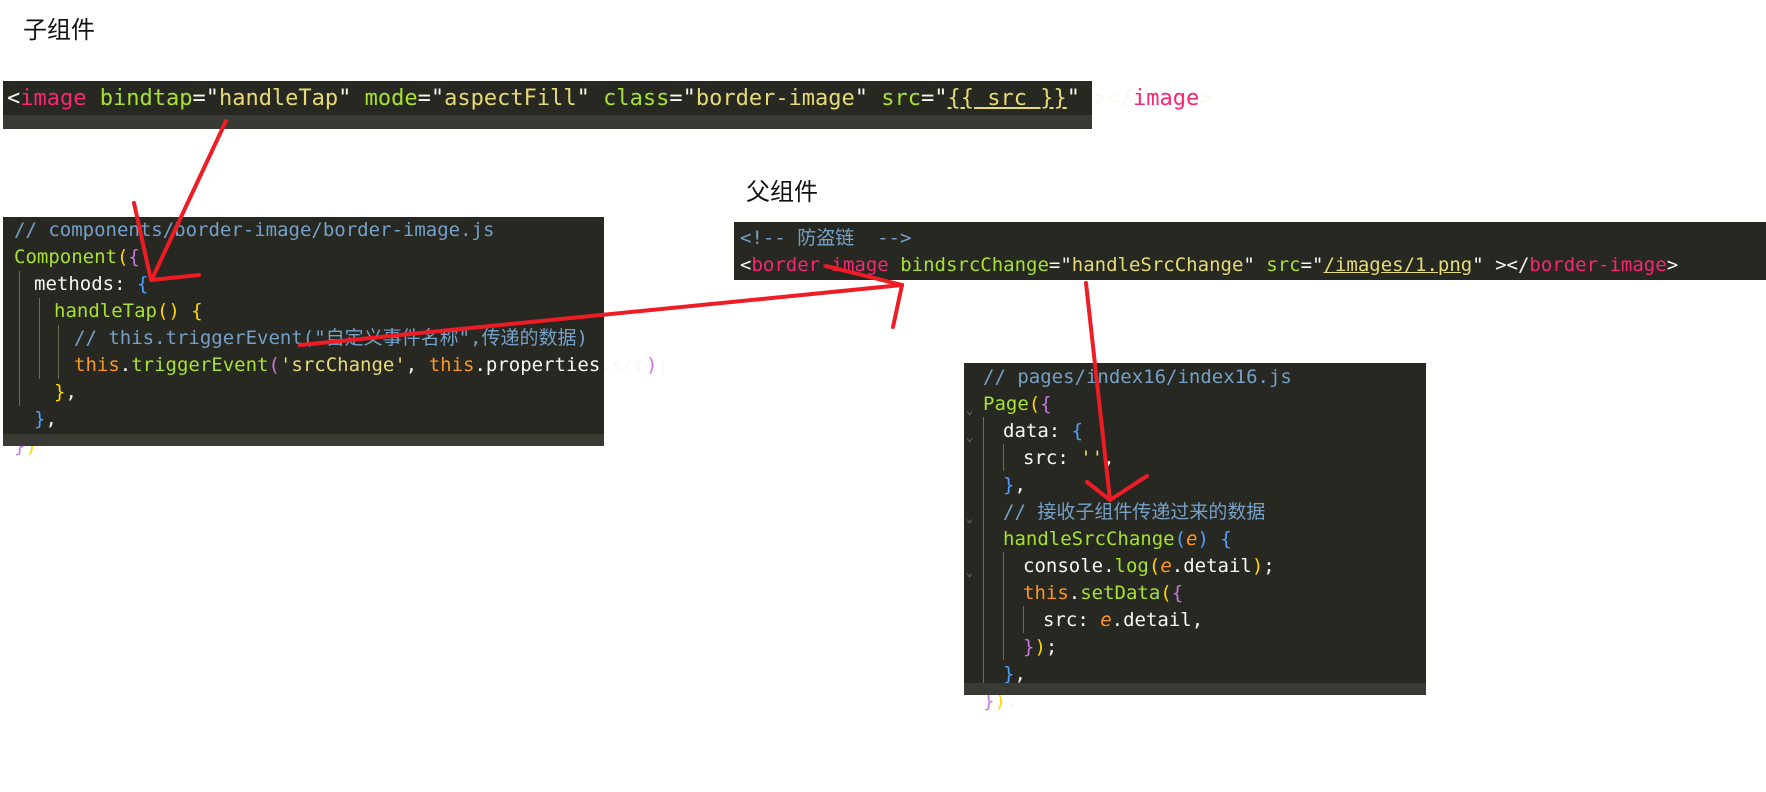 Image resolution: width=1766 pixels, height=792 pixels. Describe the element at coordinates (189, 200) in the screenshot. I see `arrow-bindtap-to-handler` at that location.